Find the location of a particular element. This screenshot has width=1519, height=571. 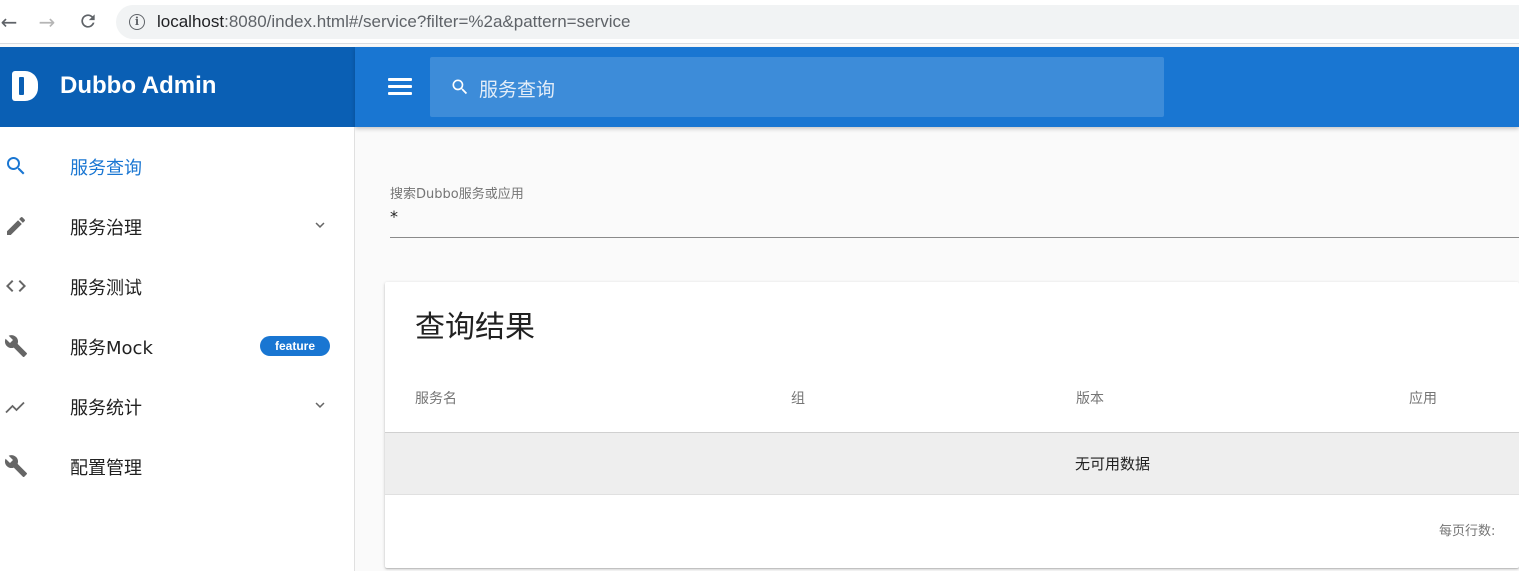

toolbar-search-placeholder: 服务查询 is located at coordinates (517, 90).